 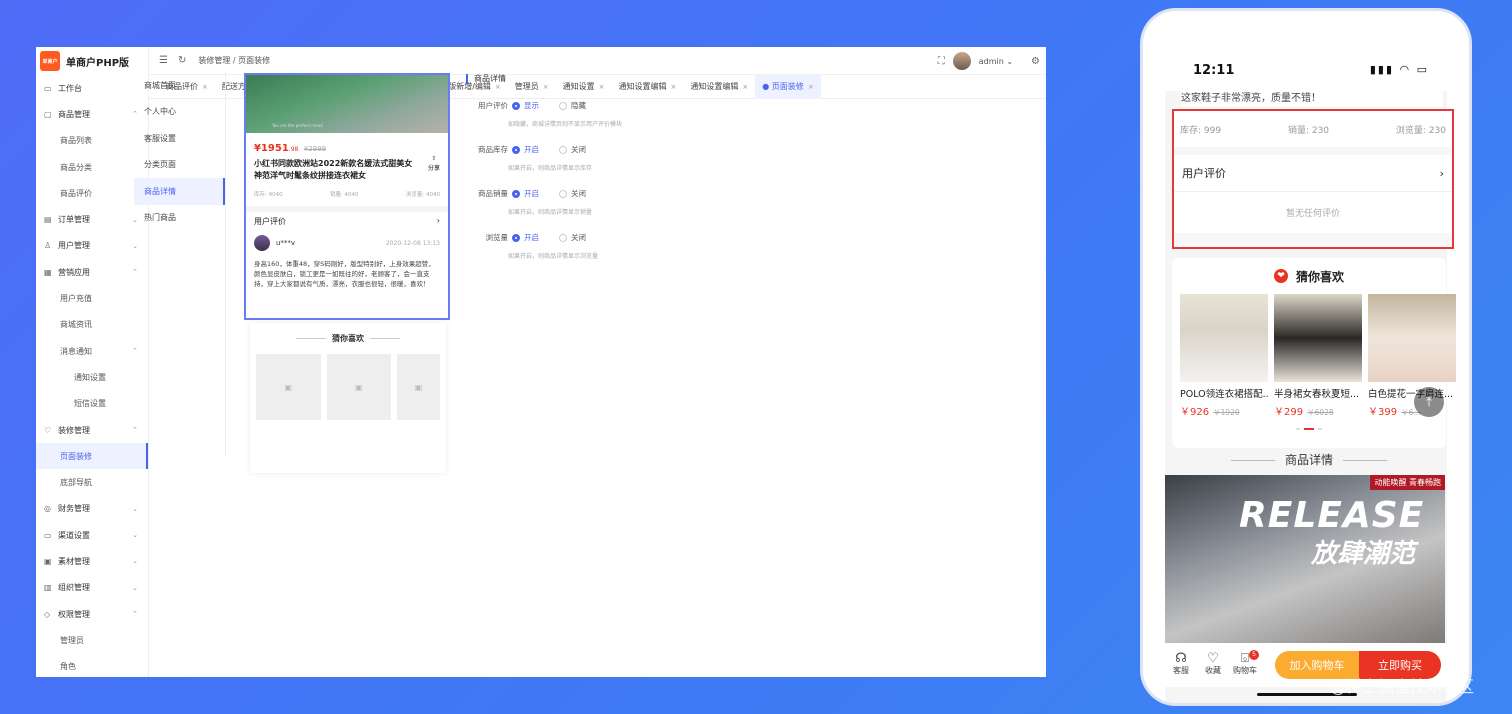 What do you see at coordinates (1308, 130) in the screenshot?
I see `sales-text: 销量: 230` at bounding box center [1308, 130].